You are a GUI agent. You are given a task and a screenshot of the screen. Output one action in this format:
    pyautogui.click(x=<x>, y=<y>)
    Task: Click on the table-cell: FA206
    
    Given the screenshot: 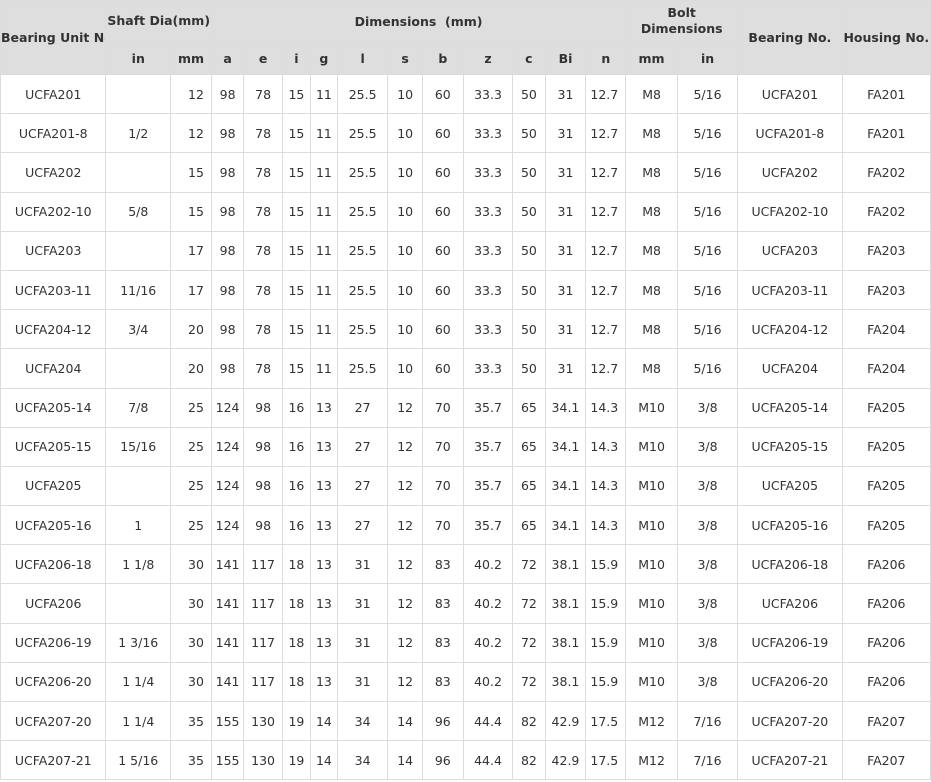 What is the action you would take?
    pyautogui.click(x=886, y=603)
    